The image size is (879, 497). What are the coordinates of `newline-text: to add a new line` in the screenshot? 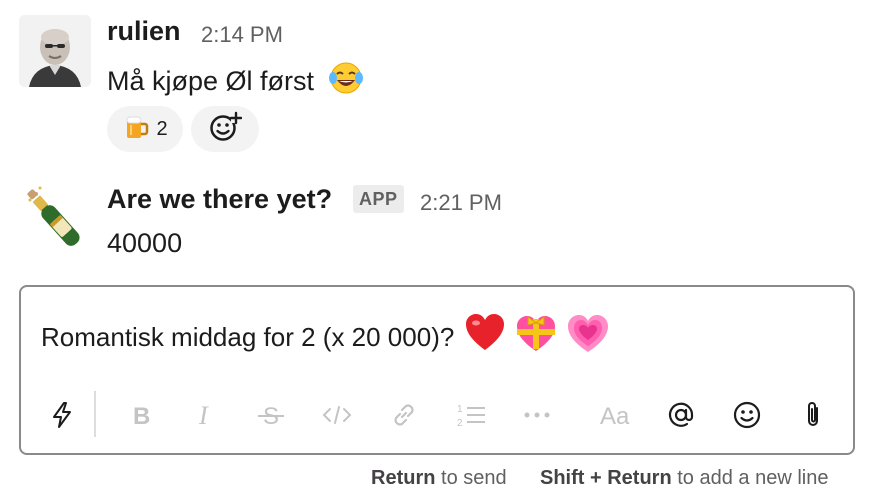 It's located at (753, 478).